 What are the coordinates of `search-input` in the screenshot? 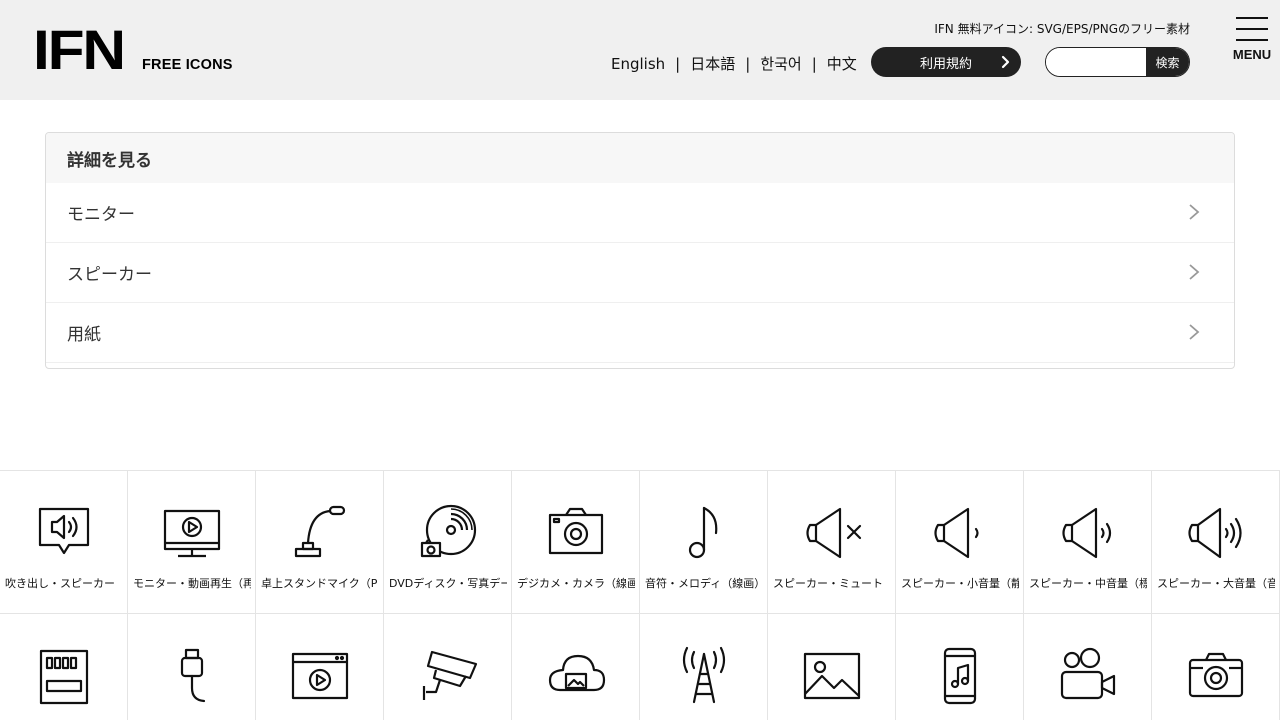 It's located at (1096, 62).